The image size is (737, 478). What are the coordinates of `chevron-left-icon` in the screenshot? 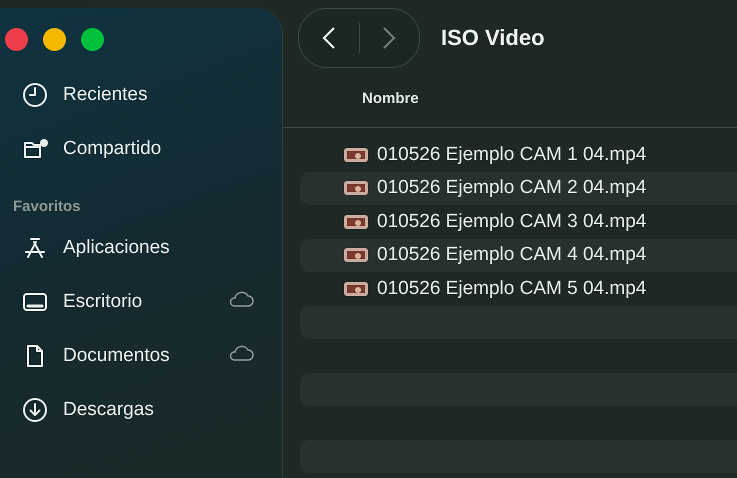 It's located at (329, 38).